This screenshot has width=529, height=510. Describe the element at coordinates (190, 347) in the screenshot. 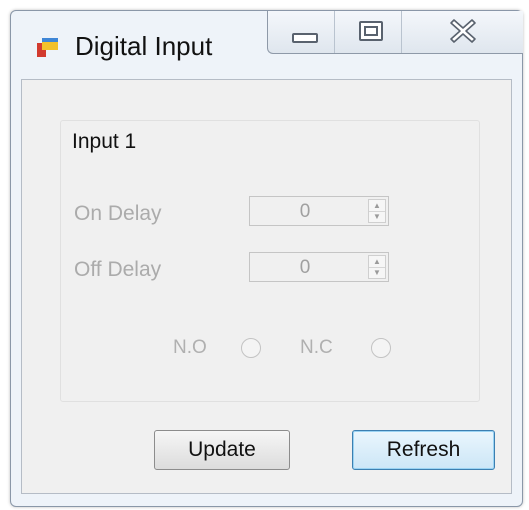

I see `radio-no-label: N.O` at that location.